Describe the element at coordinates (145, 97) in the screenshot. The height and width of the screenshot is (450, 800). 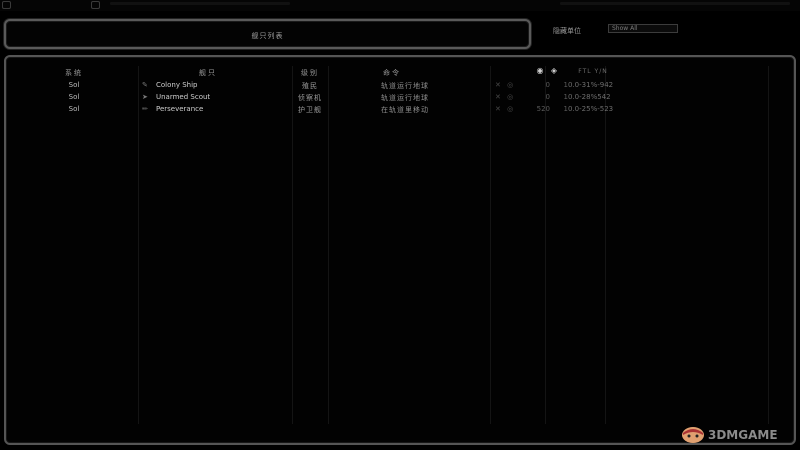
I see `scout-icon: ➤` at that location.